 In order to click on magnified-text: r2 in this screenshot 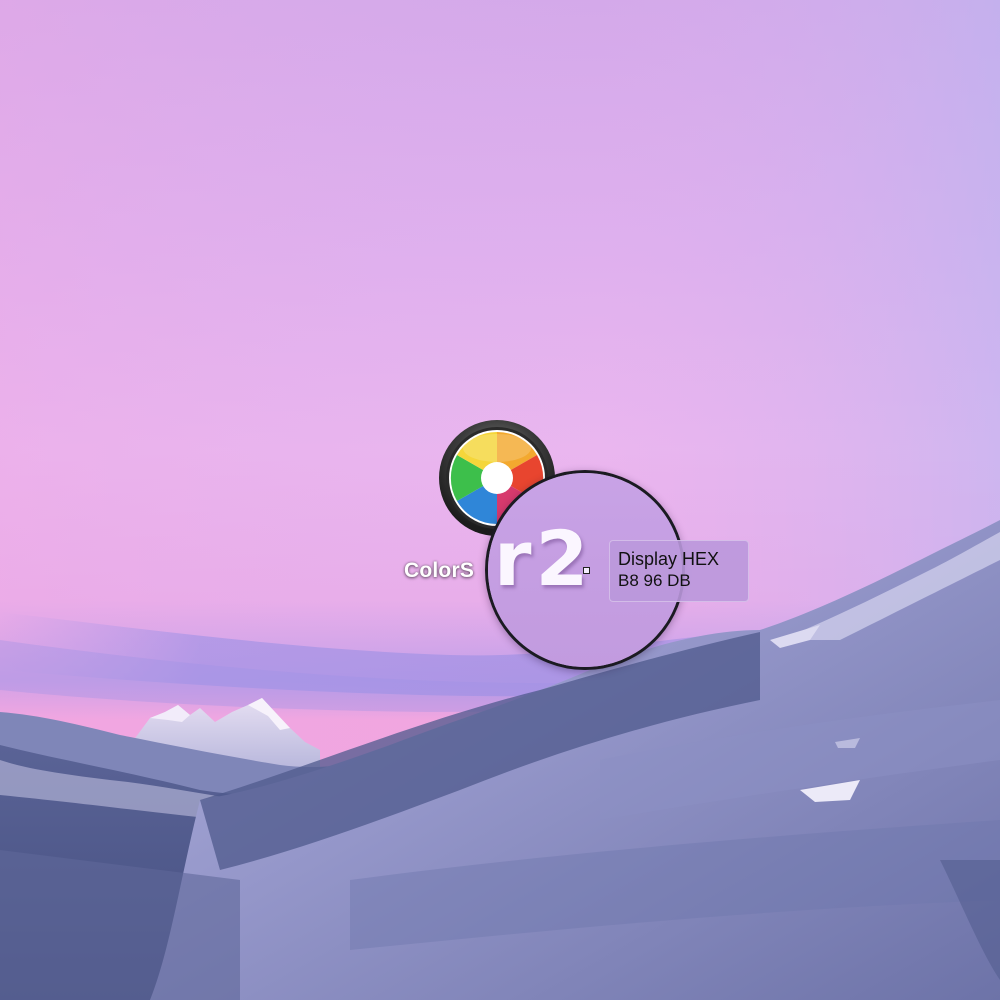, I will do `click(543, 558)`.